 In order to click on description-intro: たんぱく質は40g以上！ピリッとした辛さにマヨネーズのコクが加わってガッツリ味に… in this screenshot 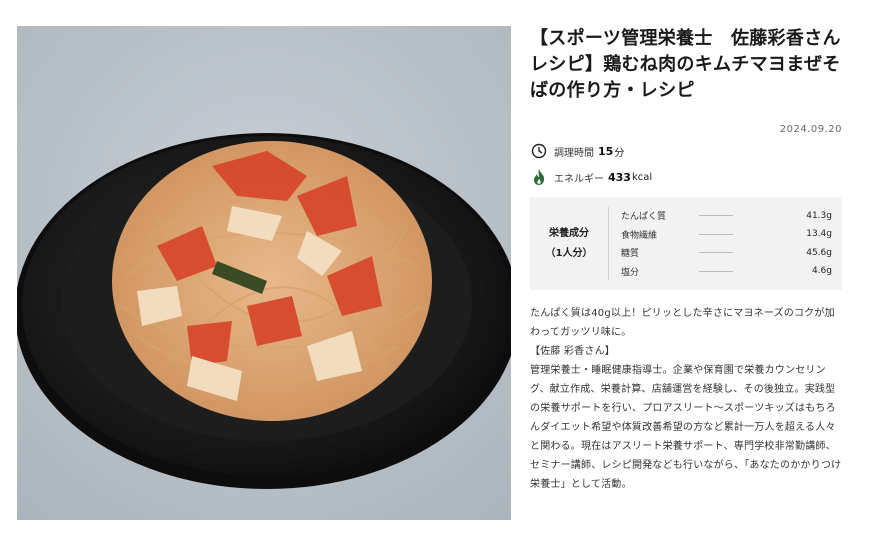, I will do `click(682, 323)`.